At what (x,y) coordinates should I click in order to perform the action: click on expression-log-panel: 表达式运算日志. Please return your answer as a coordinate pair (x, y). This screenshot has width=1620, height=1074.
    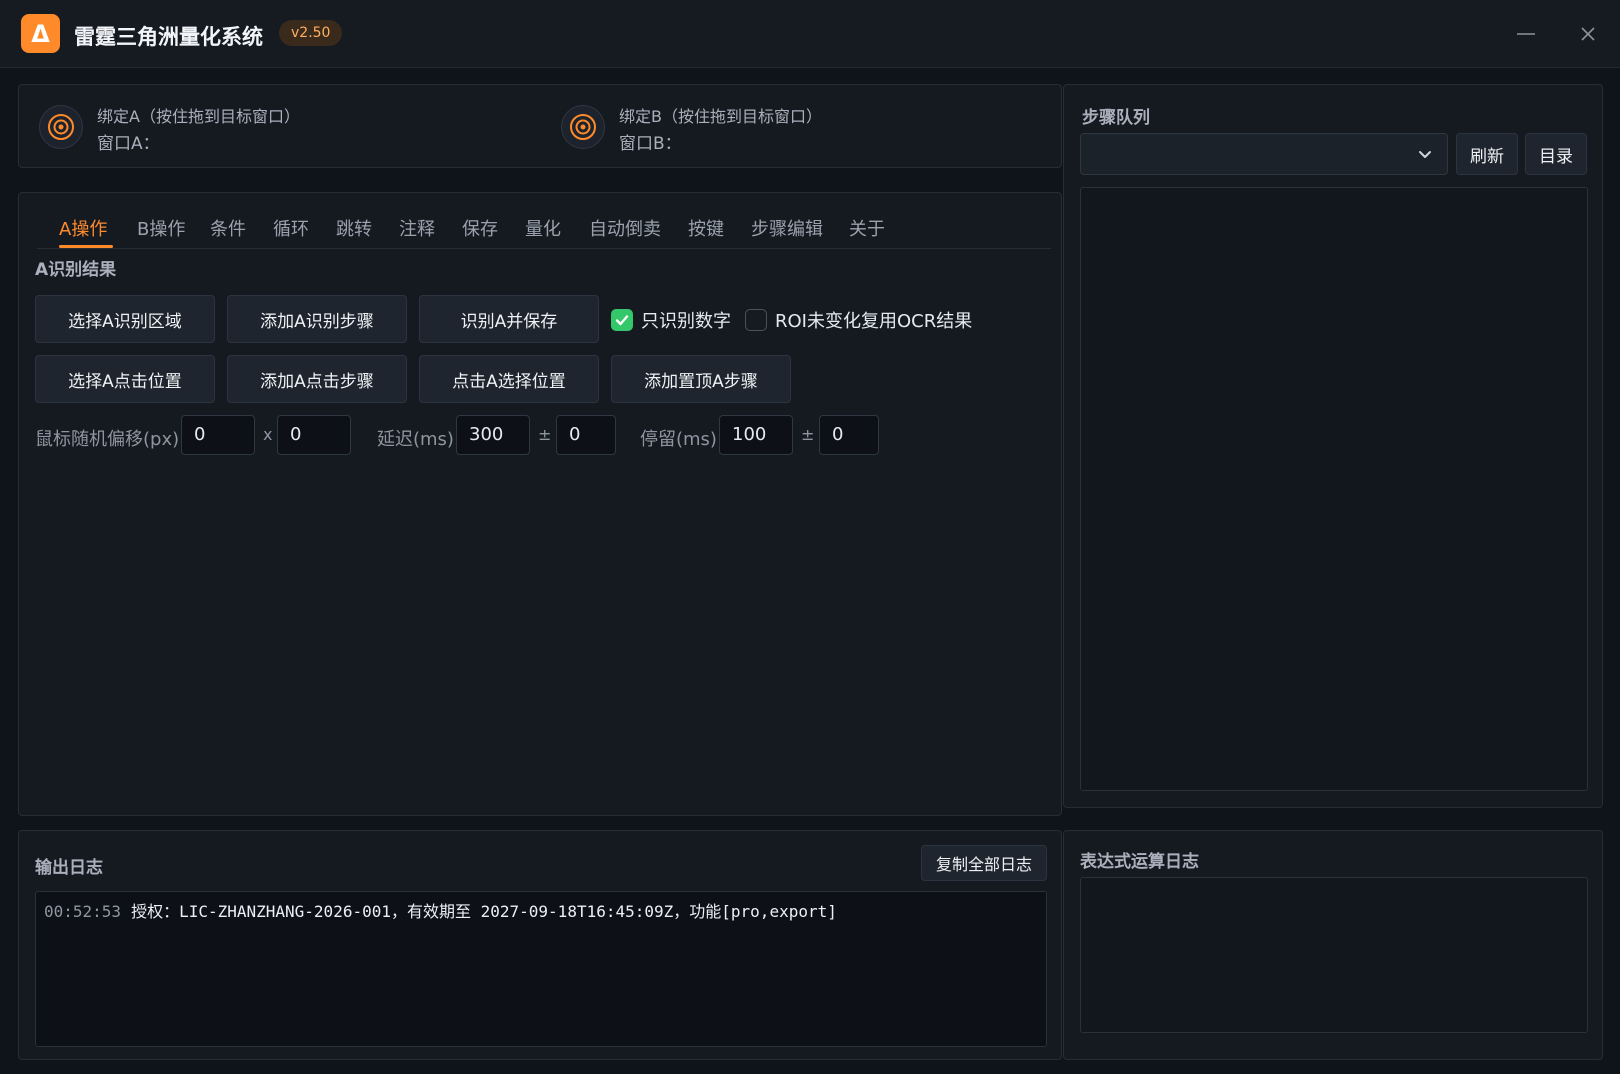
    Looking at the image, I should click on (1333, 945).